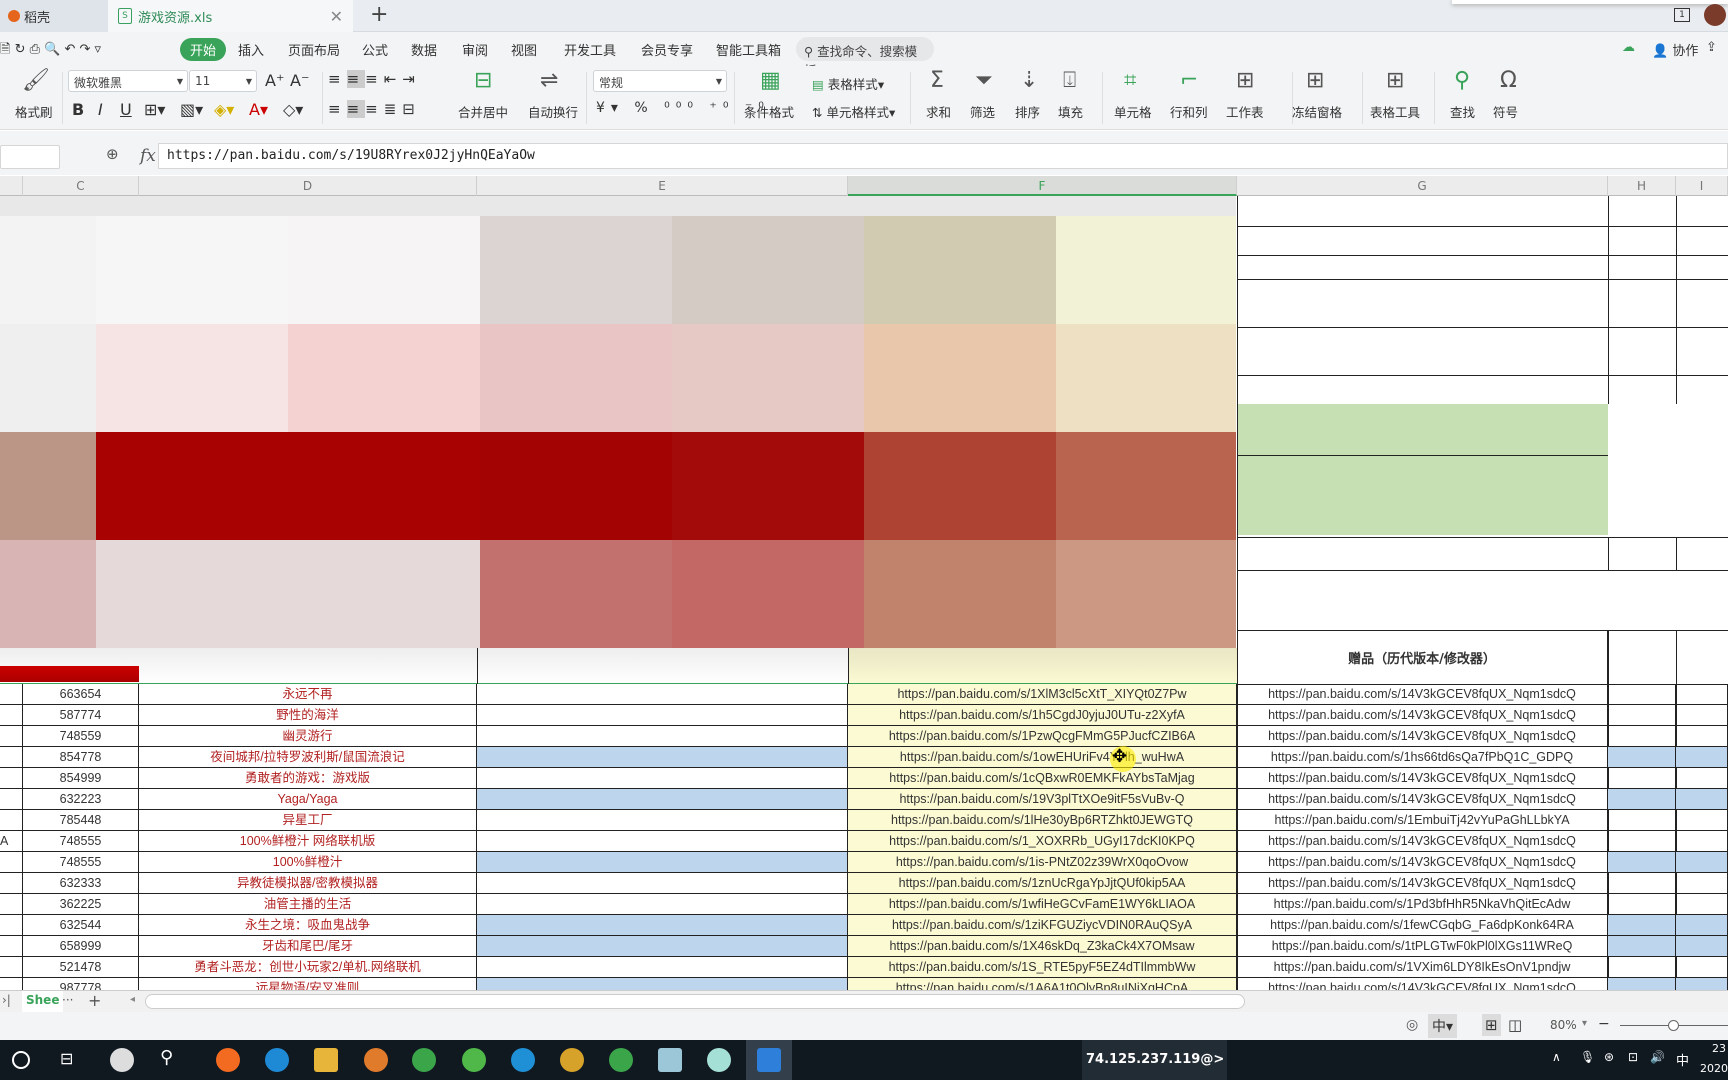  Describe the element at coordinates (11, 186) in the screenshot. I see `column-header-b` at that location.